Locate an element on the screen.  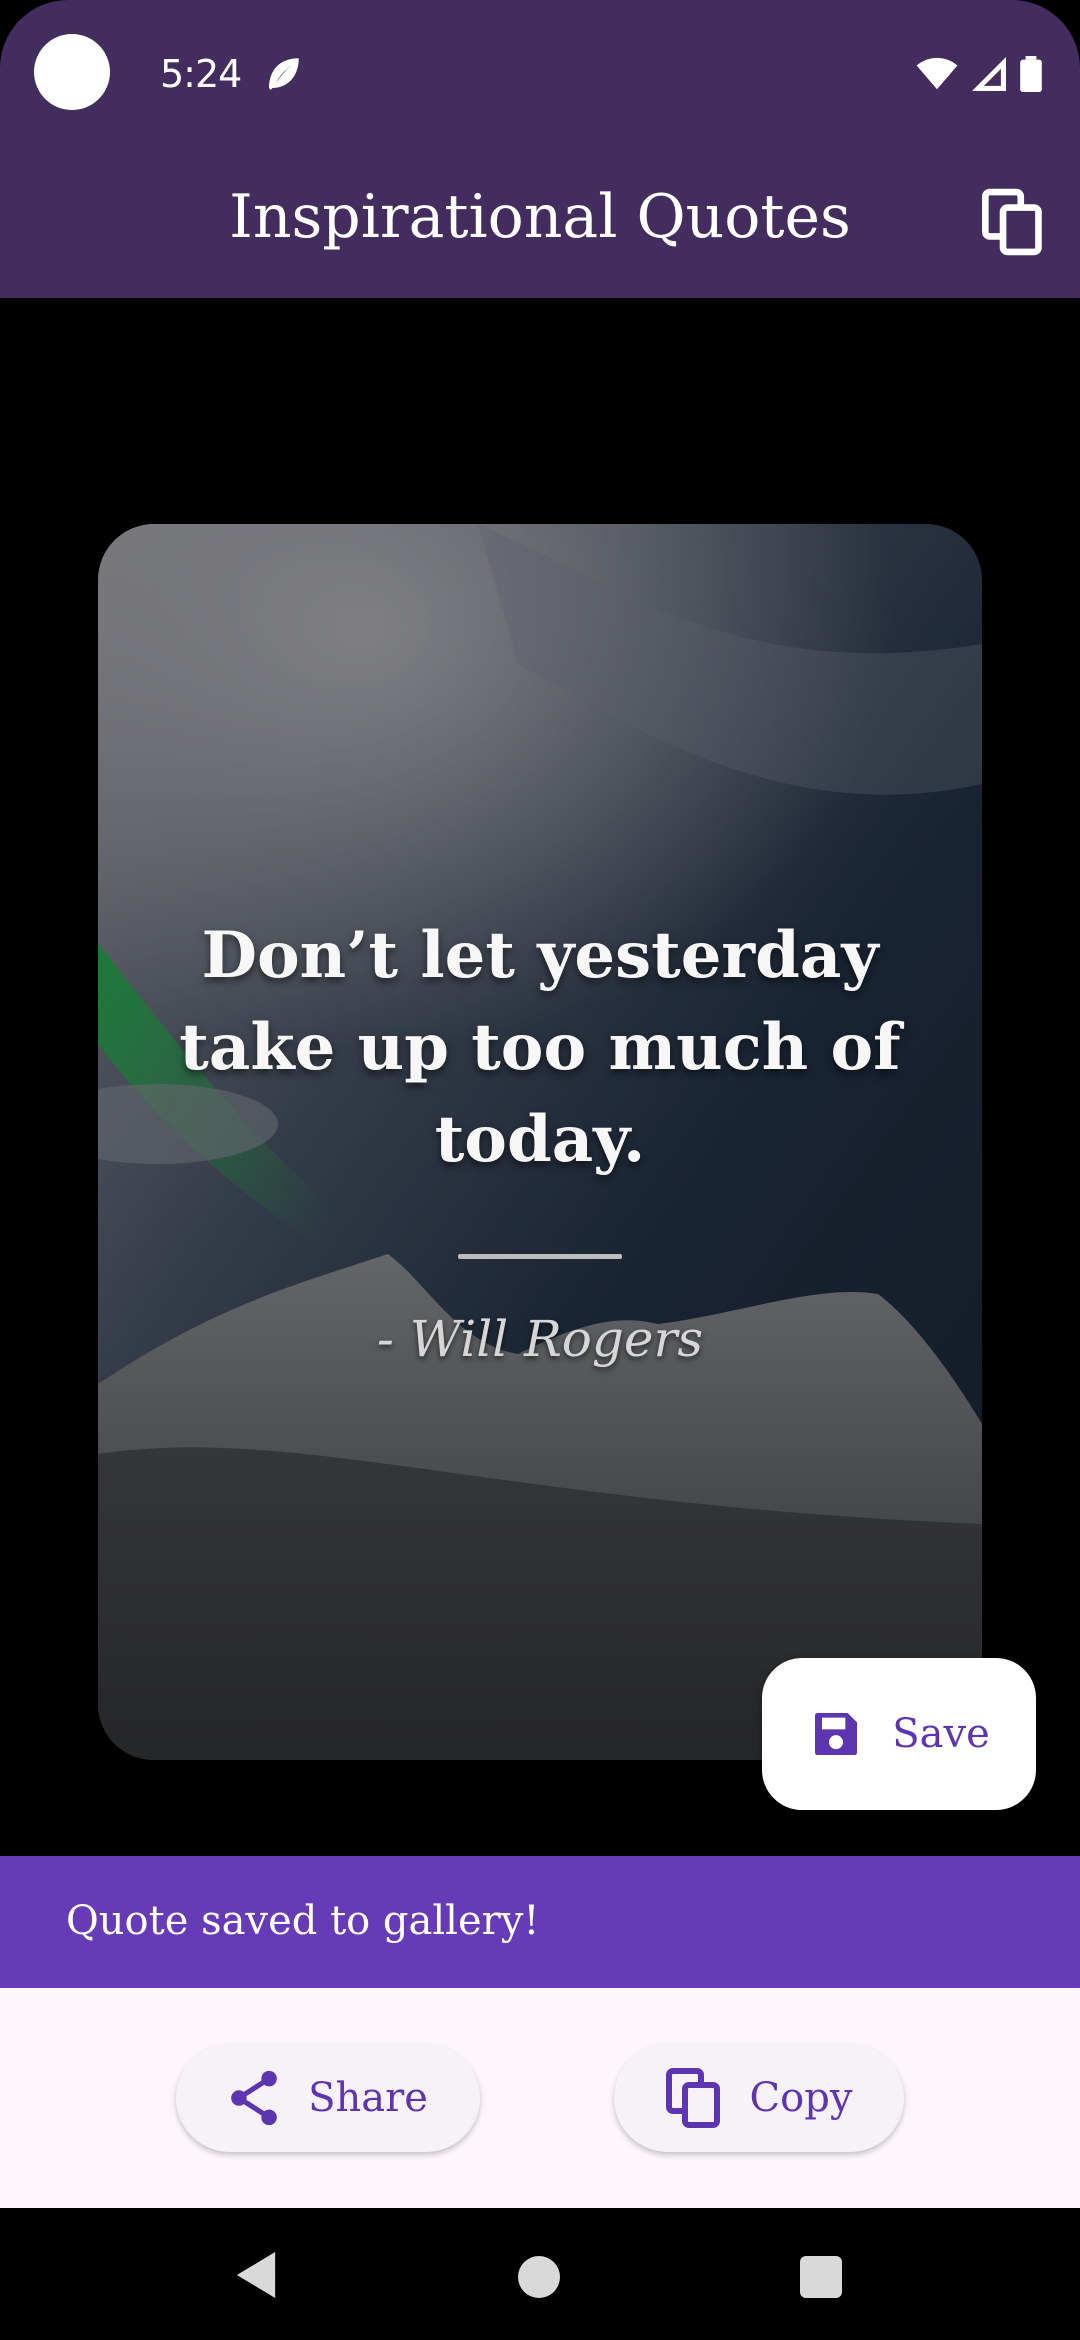
back-icon is located at coordinates (256, 2275).